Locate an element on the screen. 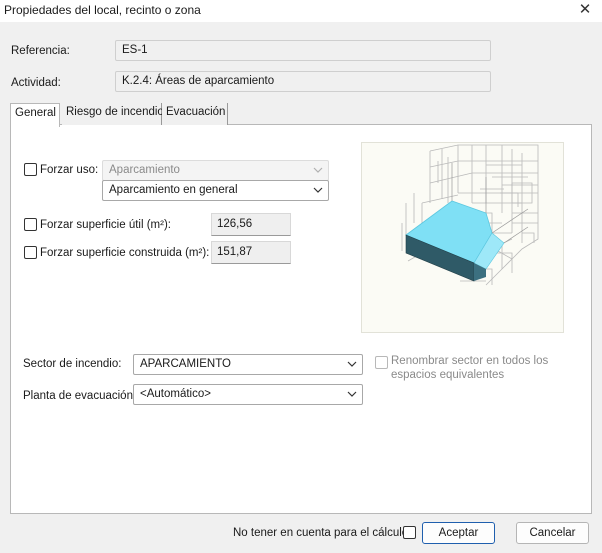 This screenshot has width=602, height=553. tab-evacuacion-label: Evacuación is located at coordinates (196, 112).